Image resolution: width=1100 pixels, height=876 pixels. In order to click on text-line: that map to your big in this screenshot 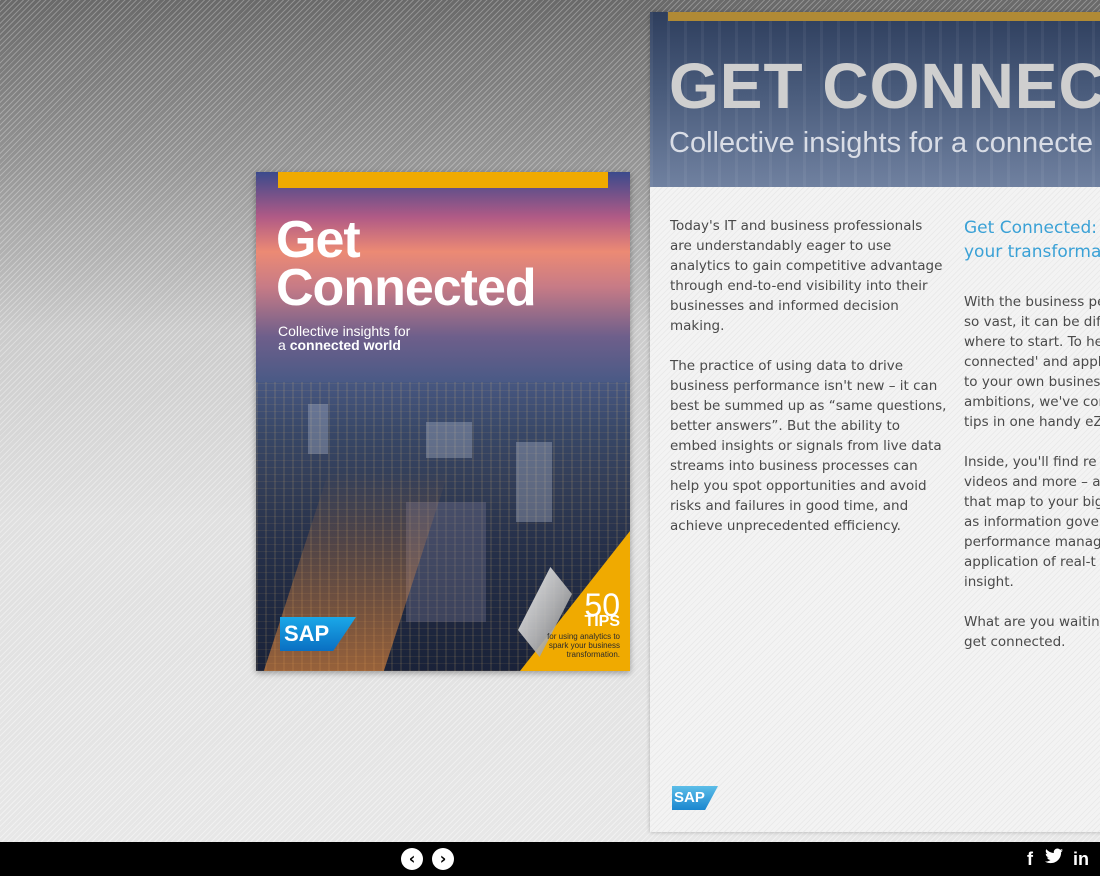, I will do `click(1032, 502)`.